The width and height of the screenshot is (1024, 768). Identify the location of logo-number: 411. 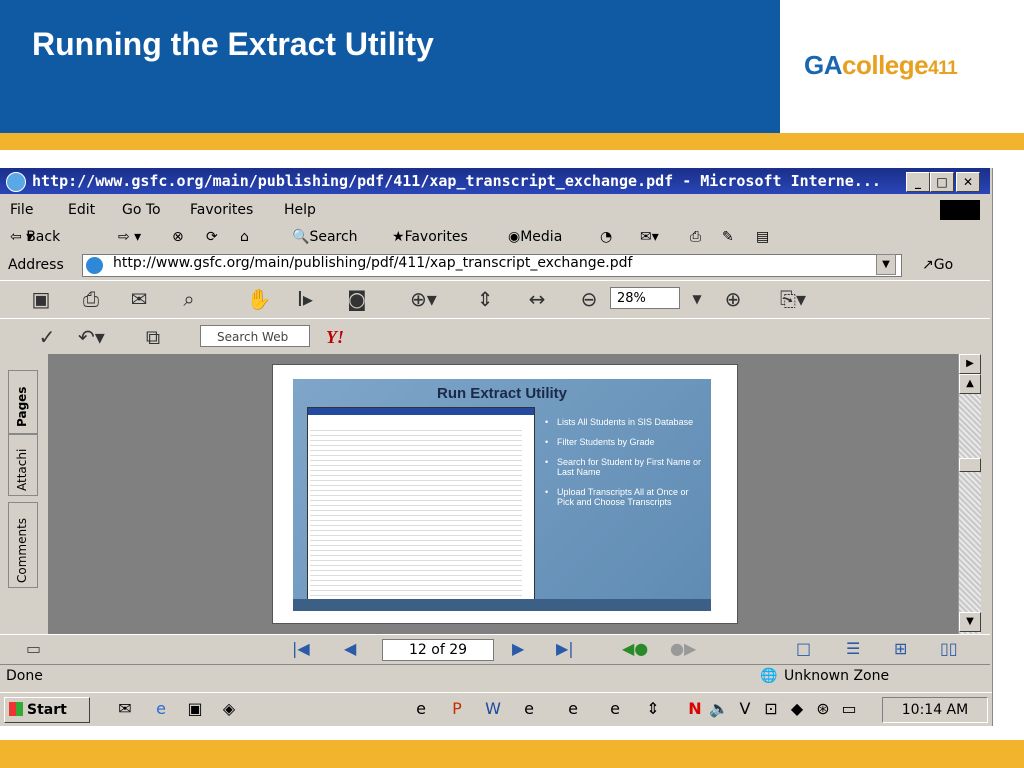
(943, 68).